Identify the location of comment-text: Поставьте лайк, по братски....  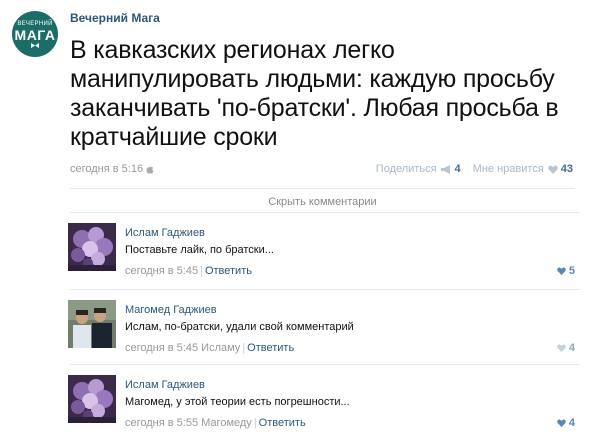
(199, 250).